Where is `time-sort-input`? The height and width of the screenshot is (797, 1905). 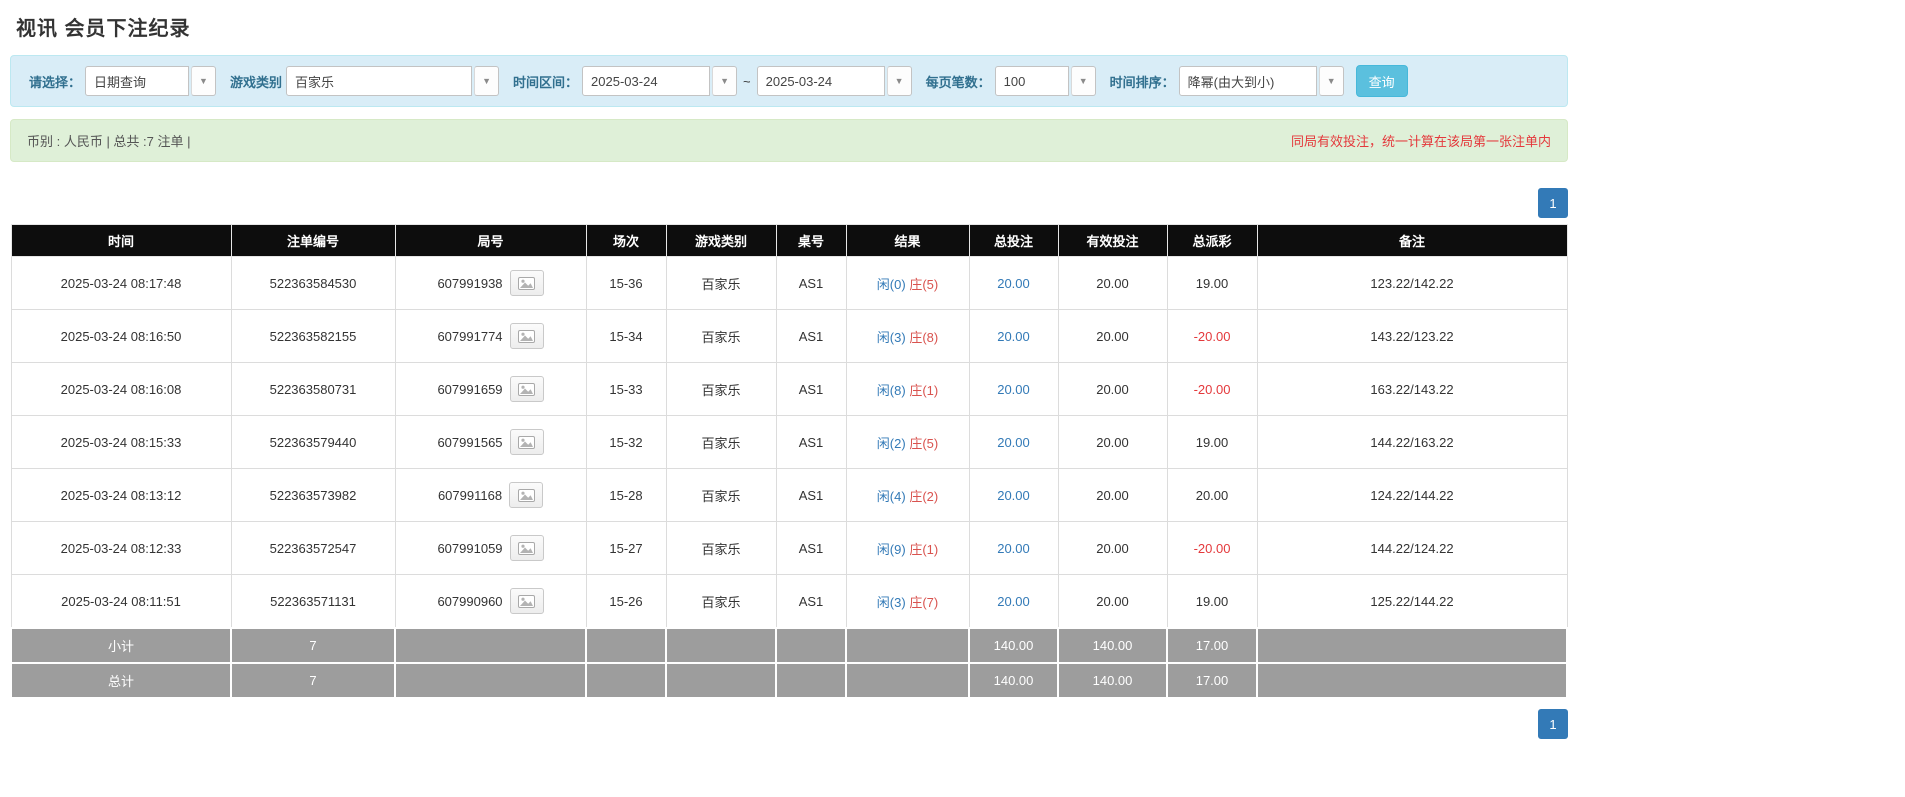 time-sort-input is located at coordinates (1247, 81).